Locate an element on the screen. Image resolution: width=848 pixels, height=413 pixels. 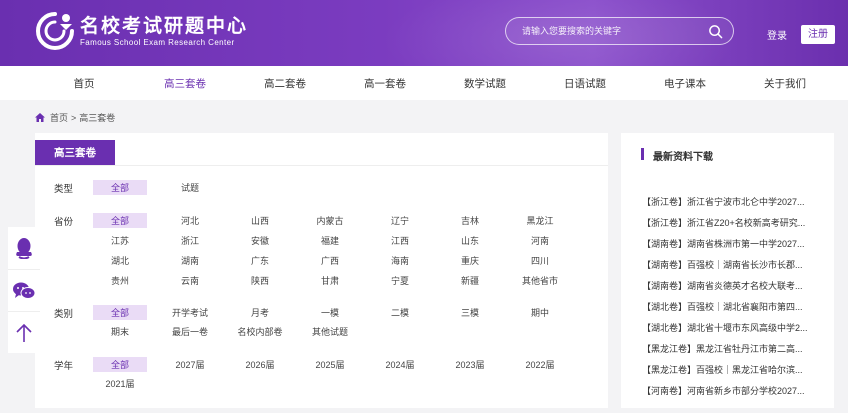
province-option: 广东 is located at coordinates (260, 260).